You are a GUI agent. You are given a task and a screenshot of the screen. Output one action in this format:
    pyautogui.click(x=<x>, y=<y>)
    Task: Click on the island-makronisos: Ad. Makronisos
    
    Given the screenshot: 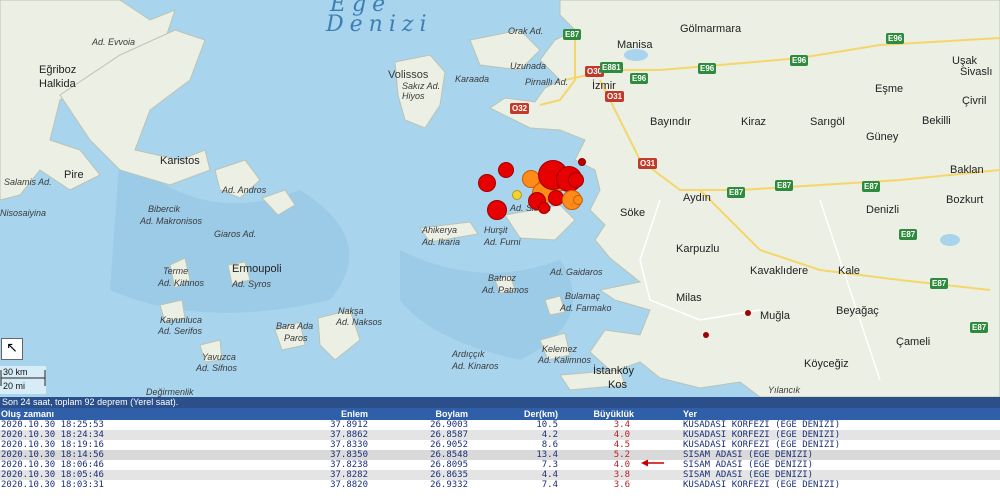 What is the action you would take?
    pyautogui.click(x=171, y=221)
    